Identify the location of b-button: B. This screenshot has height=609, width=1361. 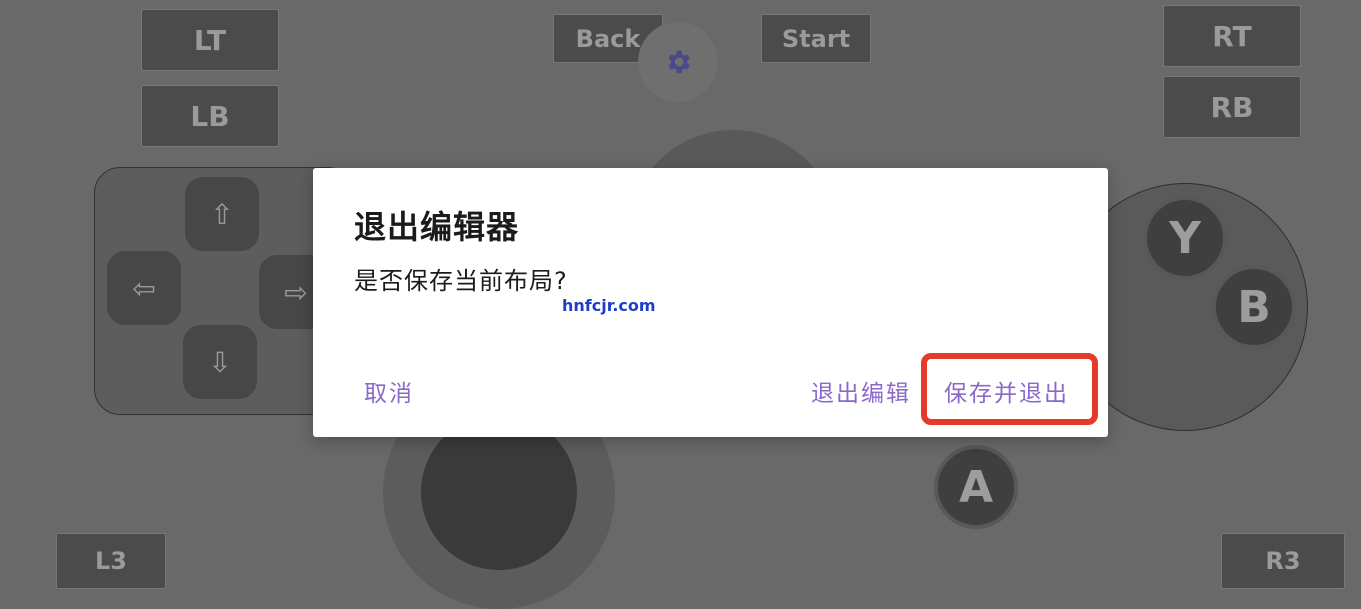
(1254, 307).